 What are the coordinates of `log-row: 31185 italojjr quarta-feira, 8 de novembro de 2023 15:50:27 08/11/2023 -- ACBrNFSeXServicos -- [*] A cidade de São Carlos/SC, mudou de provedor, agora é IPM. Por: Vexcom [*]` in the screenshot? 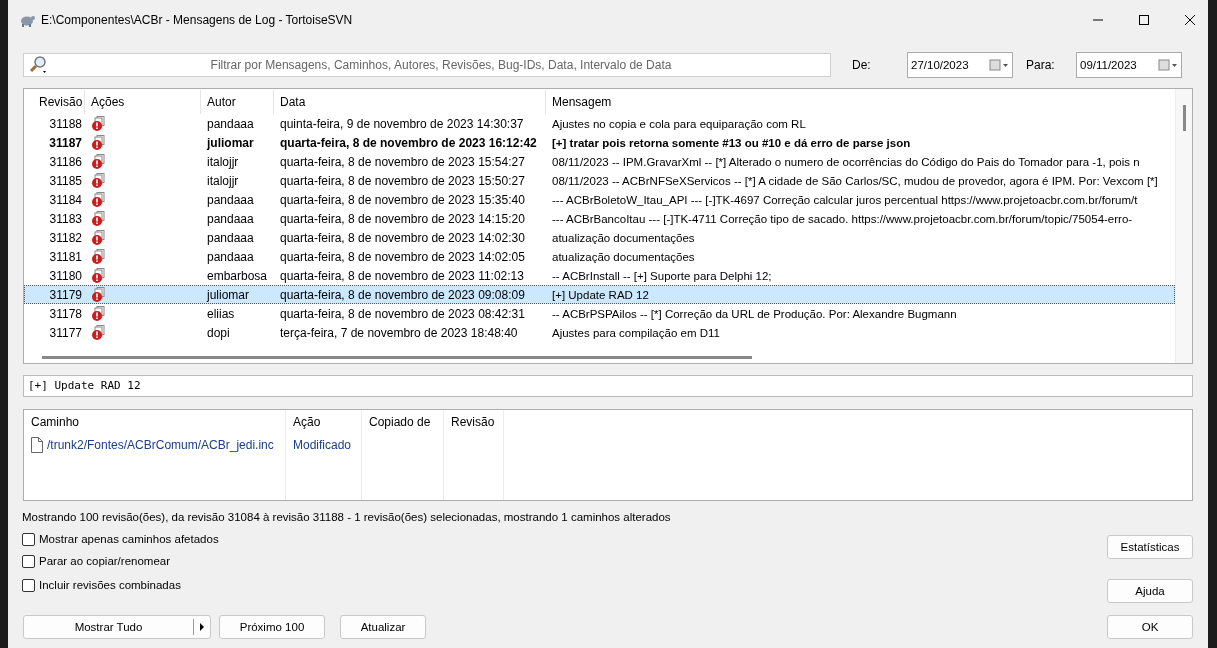 It's located at (599, 180).